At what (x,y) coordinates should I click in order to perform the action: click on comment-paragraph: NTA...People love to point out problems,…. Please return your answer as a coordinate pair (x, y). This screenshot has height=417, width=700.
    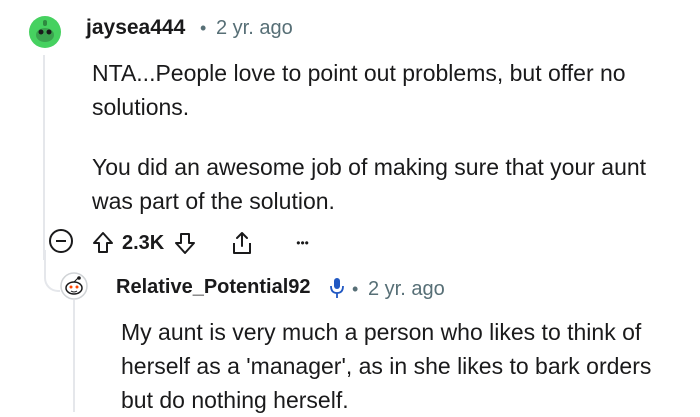
    Looking at the image, I should click on (359, 90).